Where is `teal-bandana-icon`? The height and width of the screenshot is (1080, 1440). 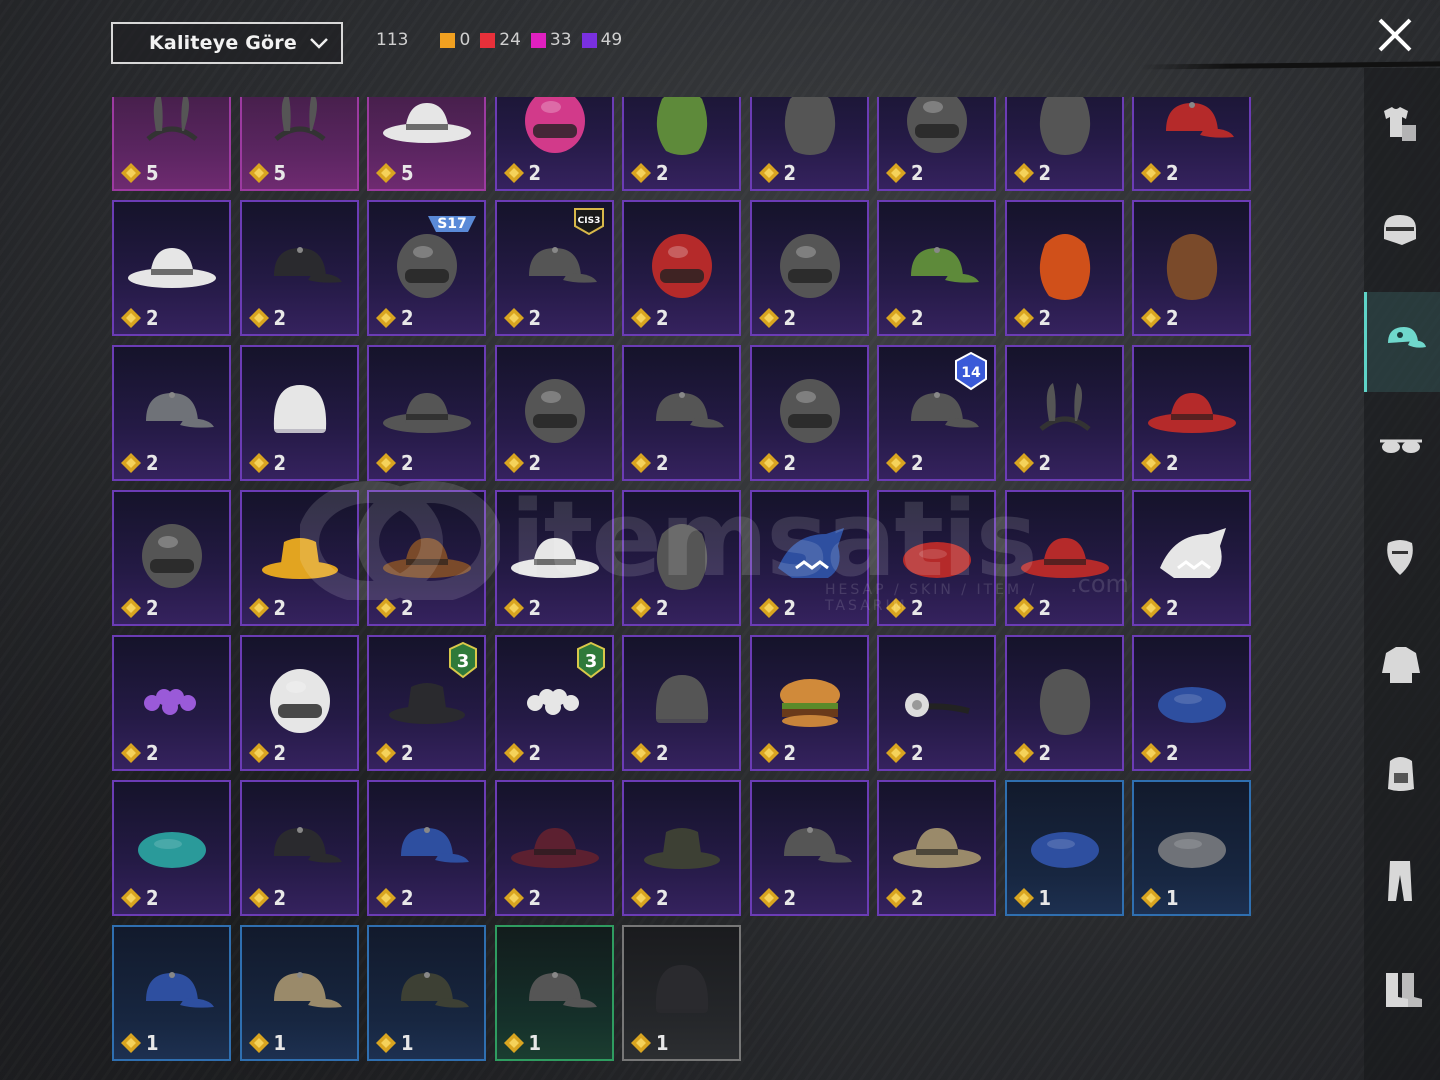 teal-bandana-icon is located at coordinates (172, 850).